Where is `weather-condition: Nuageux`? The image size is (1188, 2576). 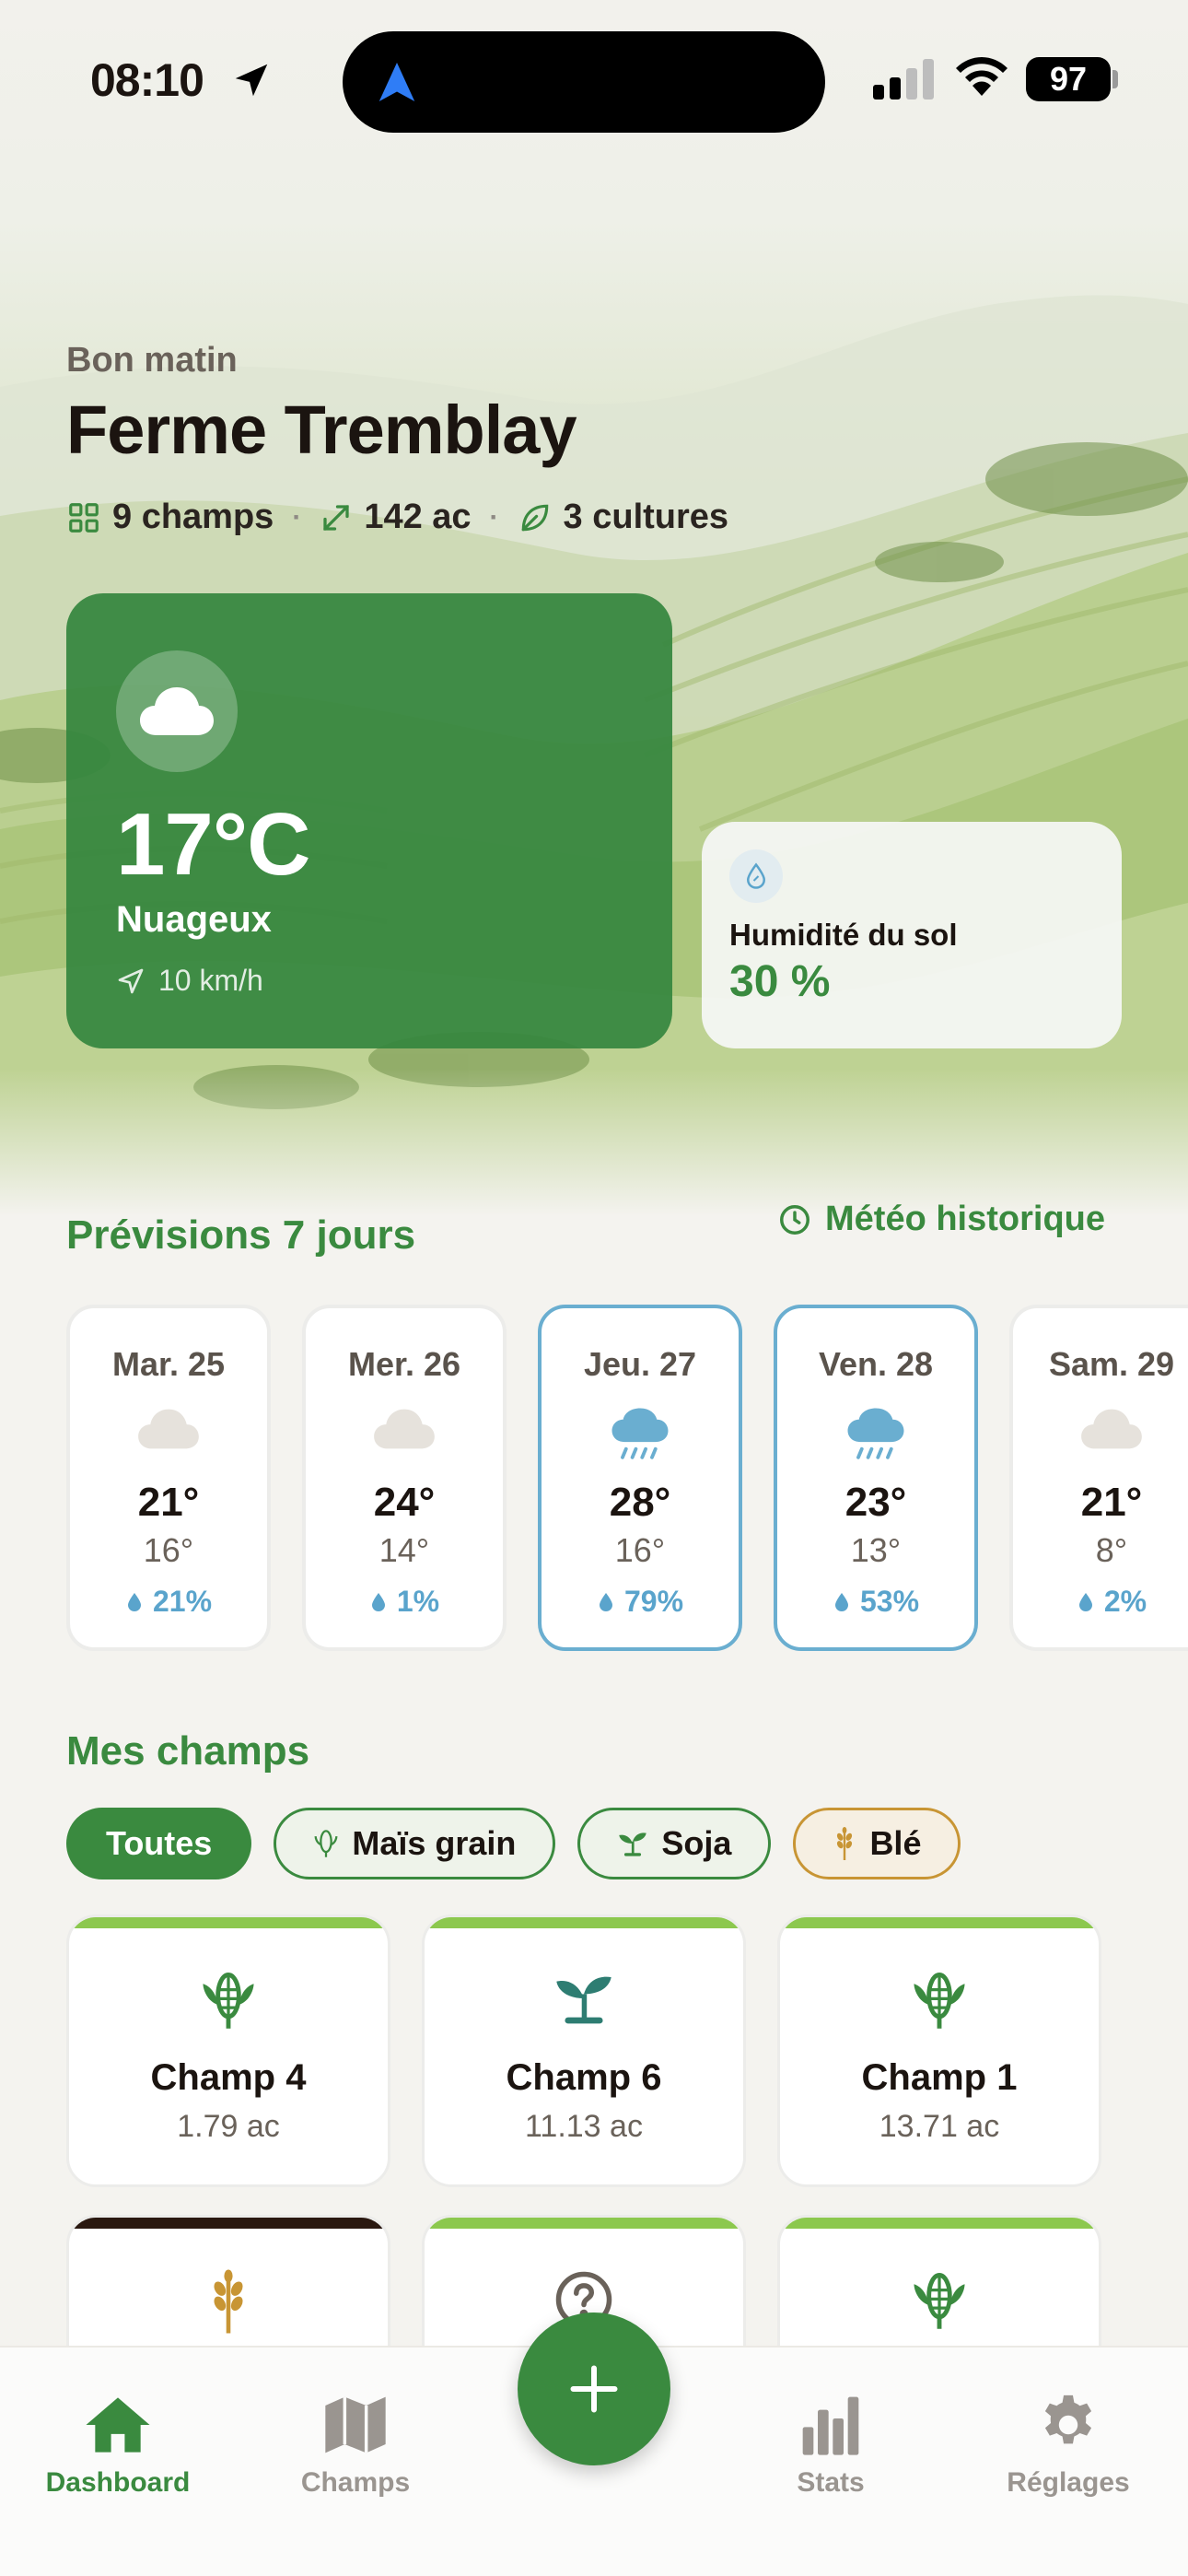 weather-condition: Nuageux is located at coordinates (194, 919).